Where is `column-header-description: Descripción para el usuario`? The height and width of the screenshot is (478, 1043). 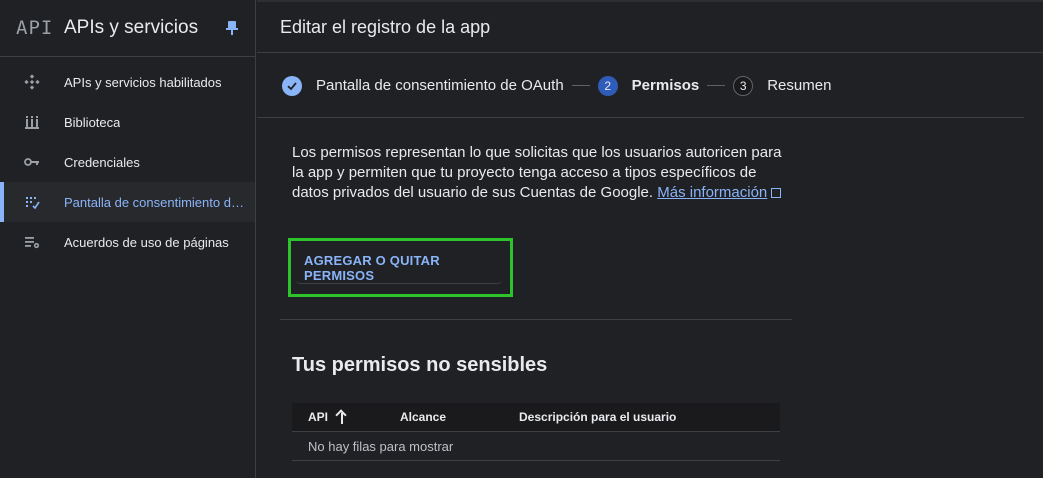 column-header-description: Descripción para el usuario is located at coordinates (589, 417).